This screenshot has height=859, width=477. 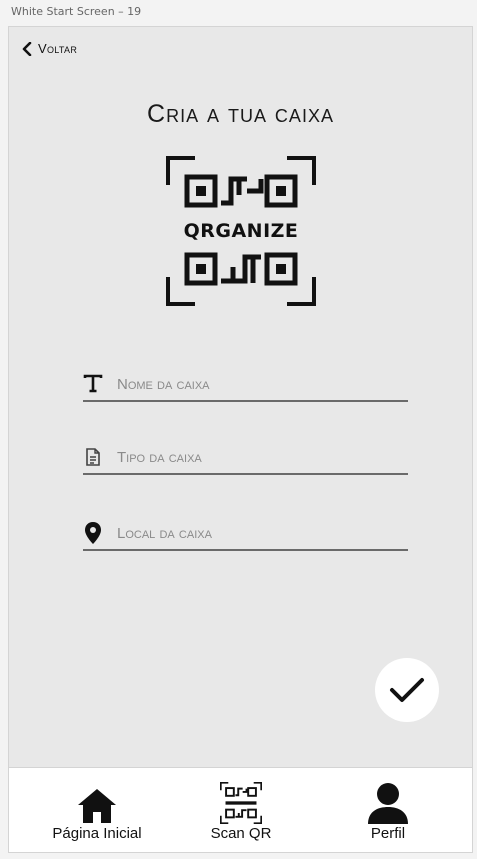 I want to click on checkmark-icon, so click(x=407, y=690).